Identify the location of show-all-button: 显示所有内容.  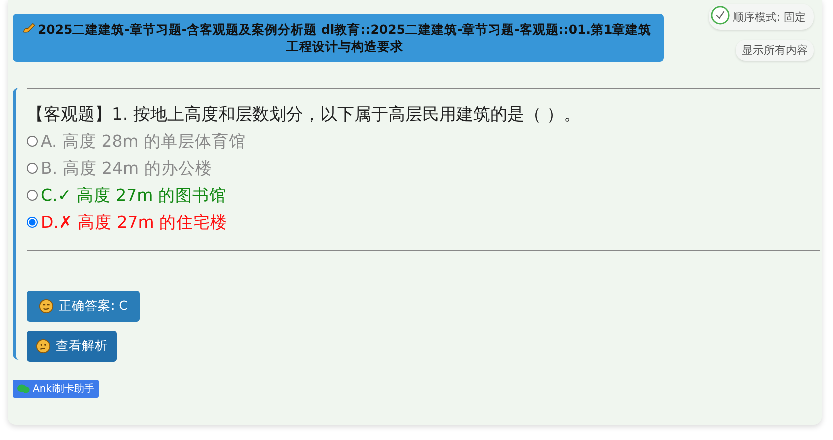
(775, 50).